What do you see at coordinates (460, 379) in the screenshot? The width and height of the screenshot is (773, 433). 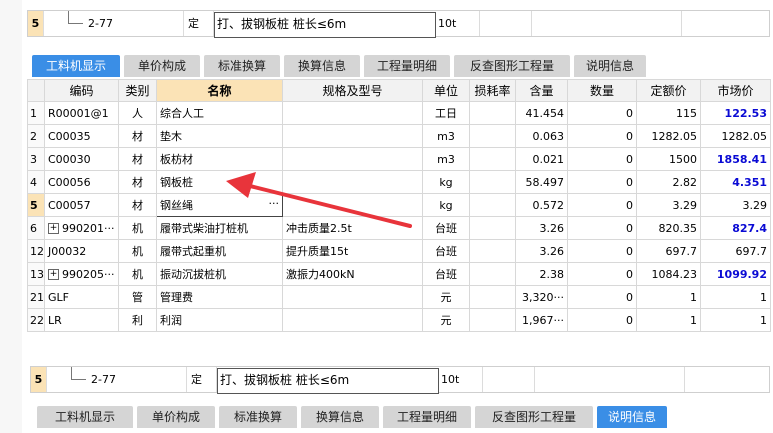 I see `quota-unit: 10t` at bounding box center [460, 379].